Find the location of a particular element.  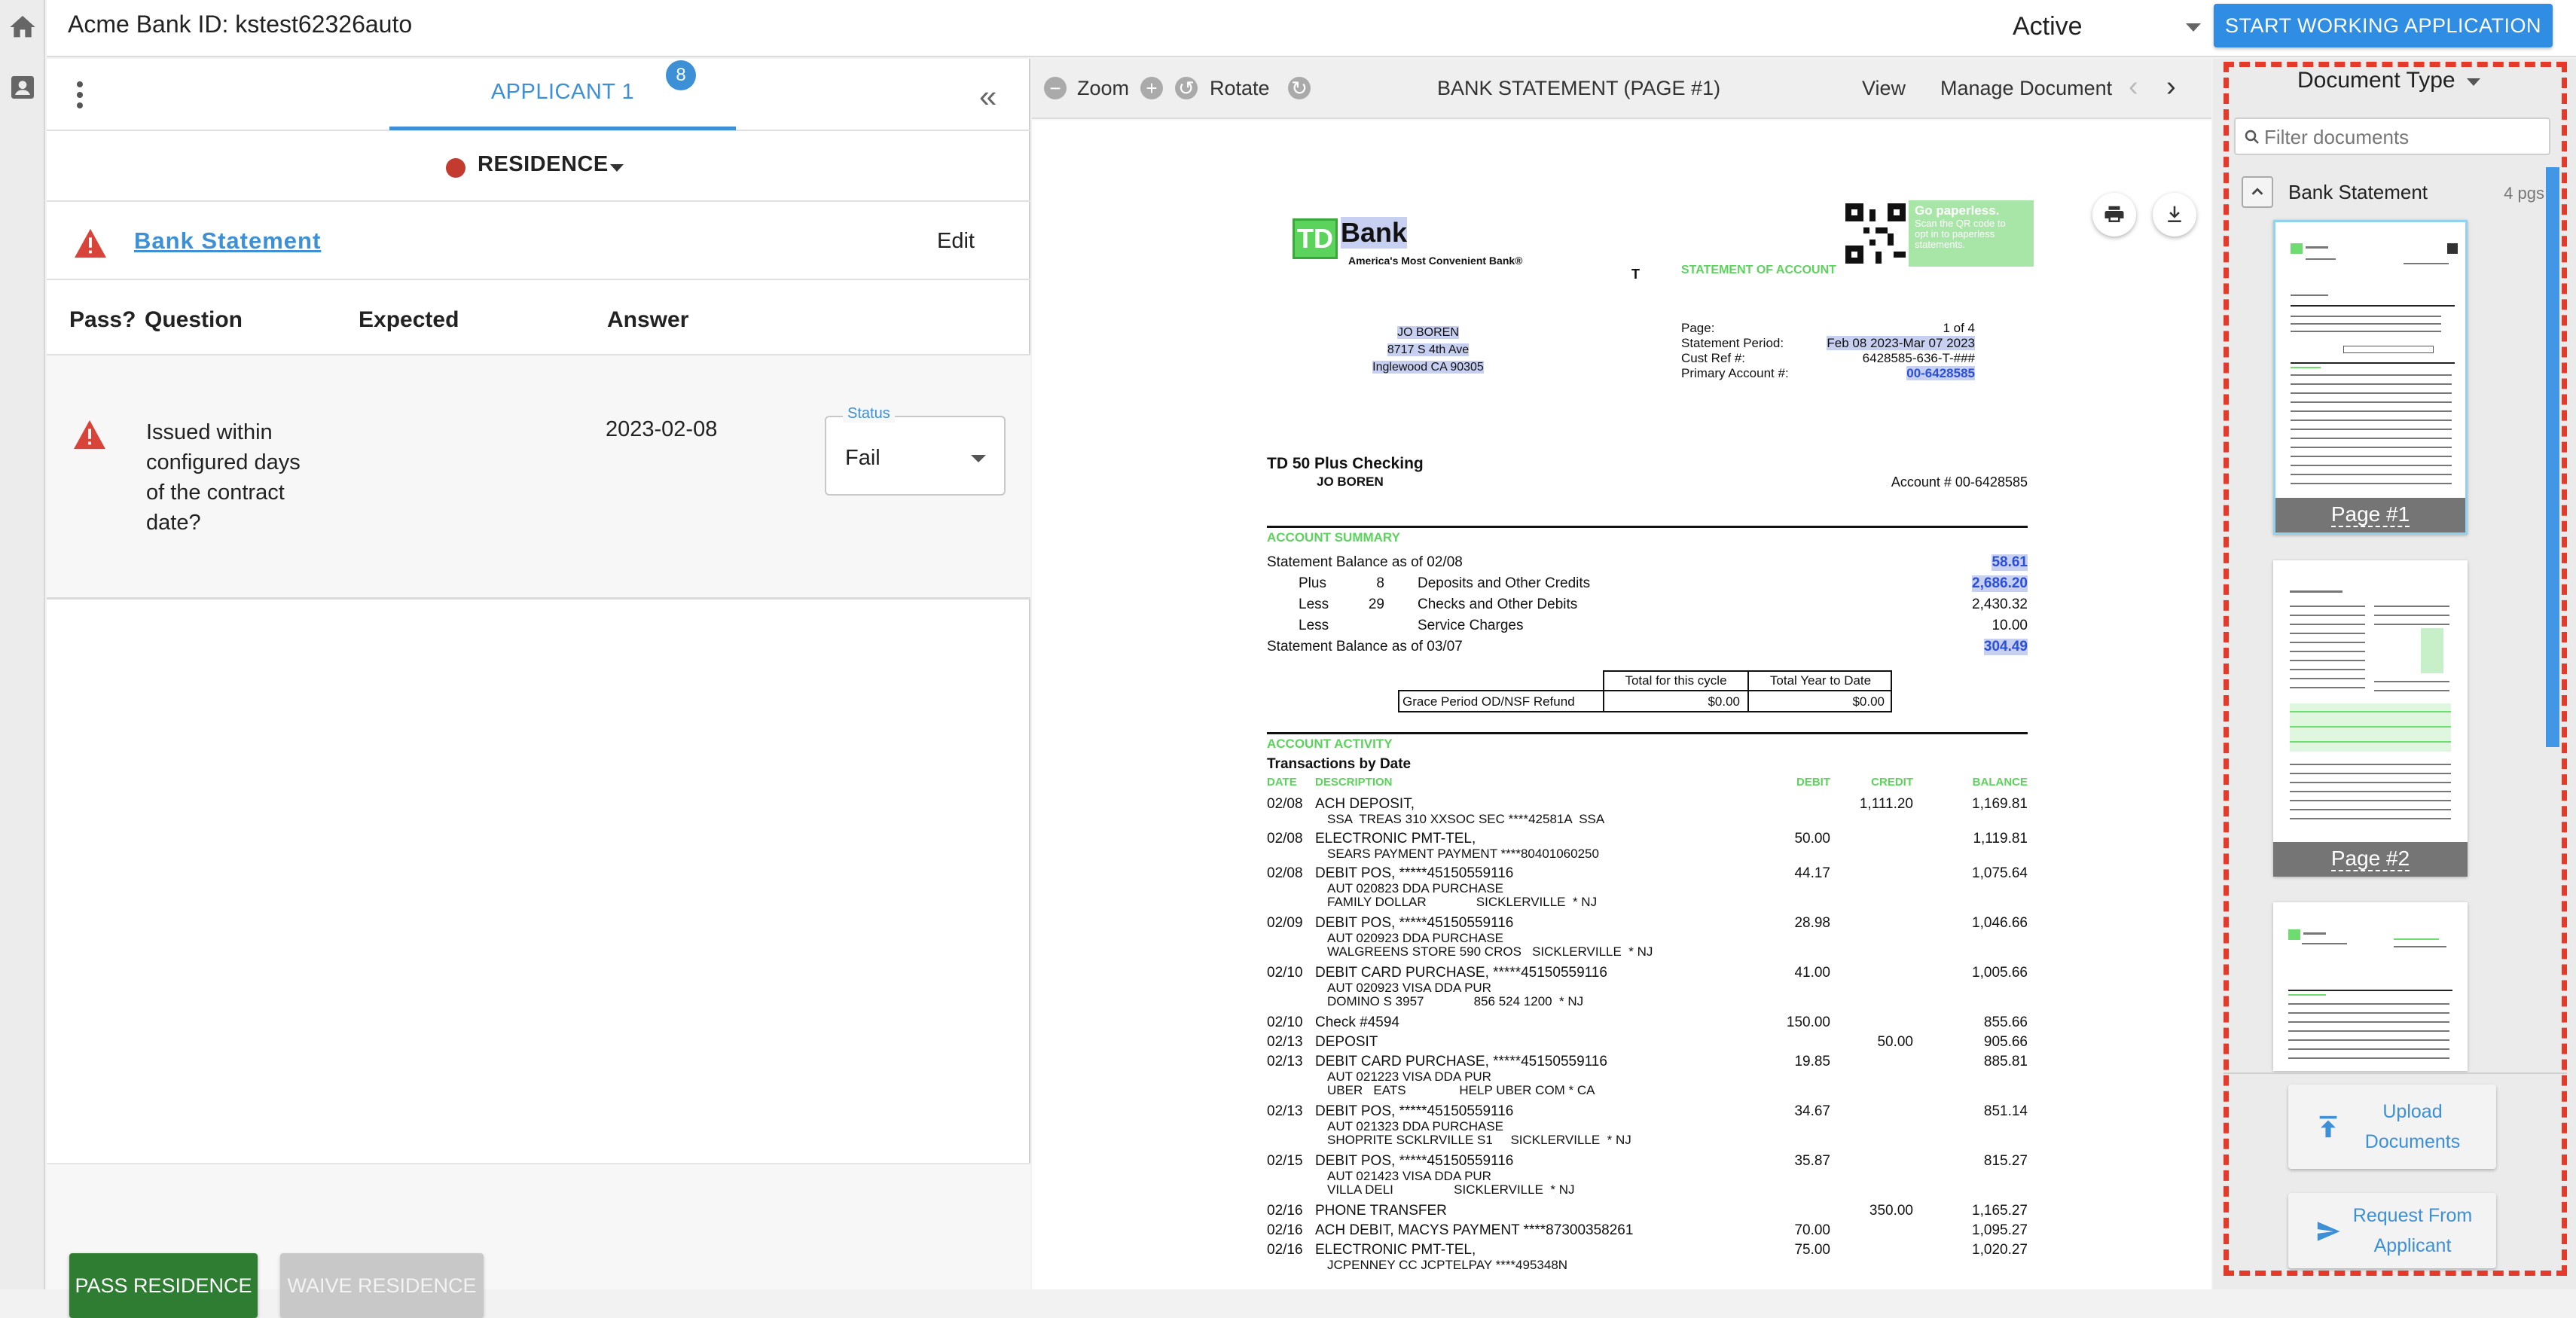

column-header-expected: Expected is located at coordinates (409, 319).